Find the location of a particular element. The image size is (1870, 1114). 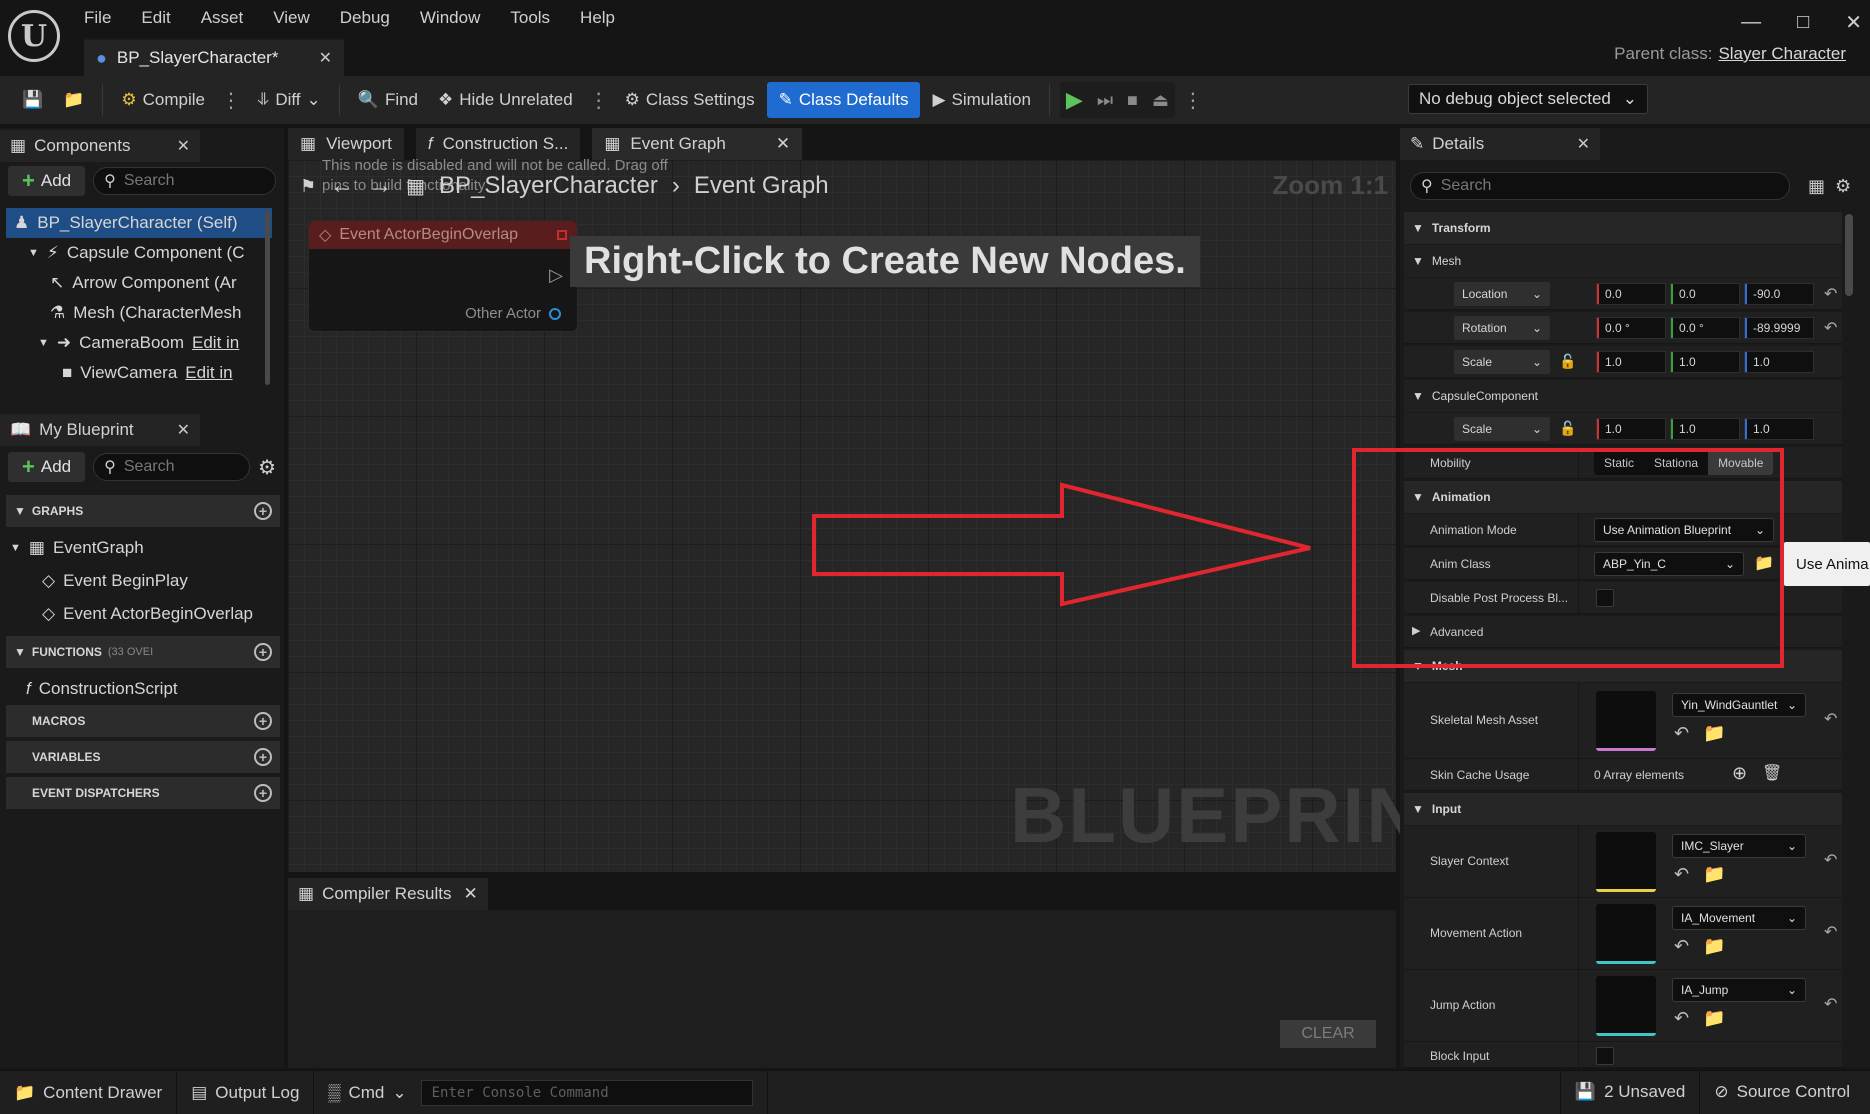

menu-file: File is located at coordinates (97, 18).